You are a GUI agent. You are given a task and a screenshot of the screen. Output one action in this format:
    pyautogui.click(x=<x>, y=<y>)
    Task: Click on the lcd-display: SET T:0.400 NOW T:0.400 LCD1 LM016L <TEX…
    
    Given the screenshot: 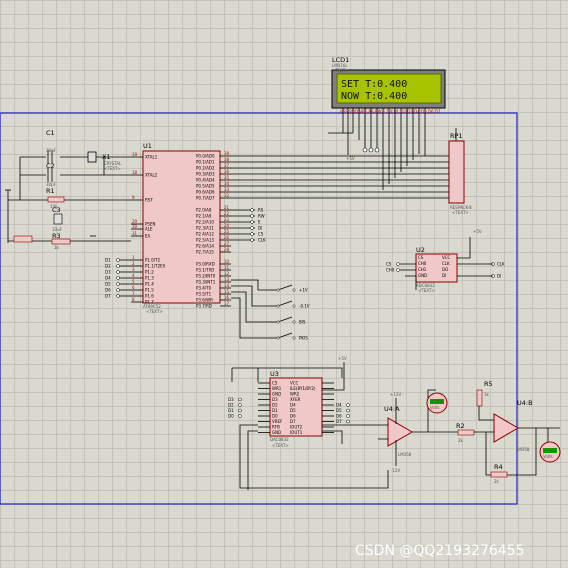 What is the action you would take?
    pyautogui.click(x=388, y=82)
    